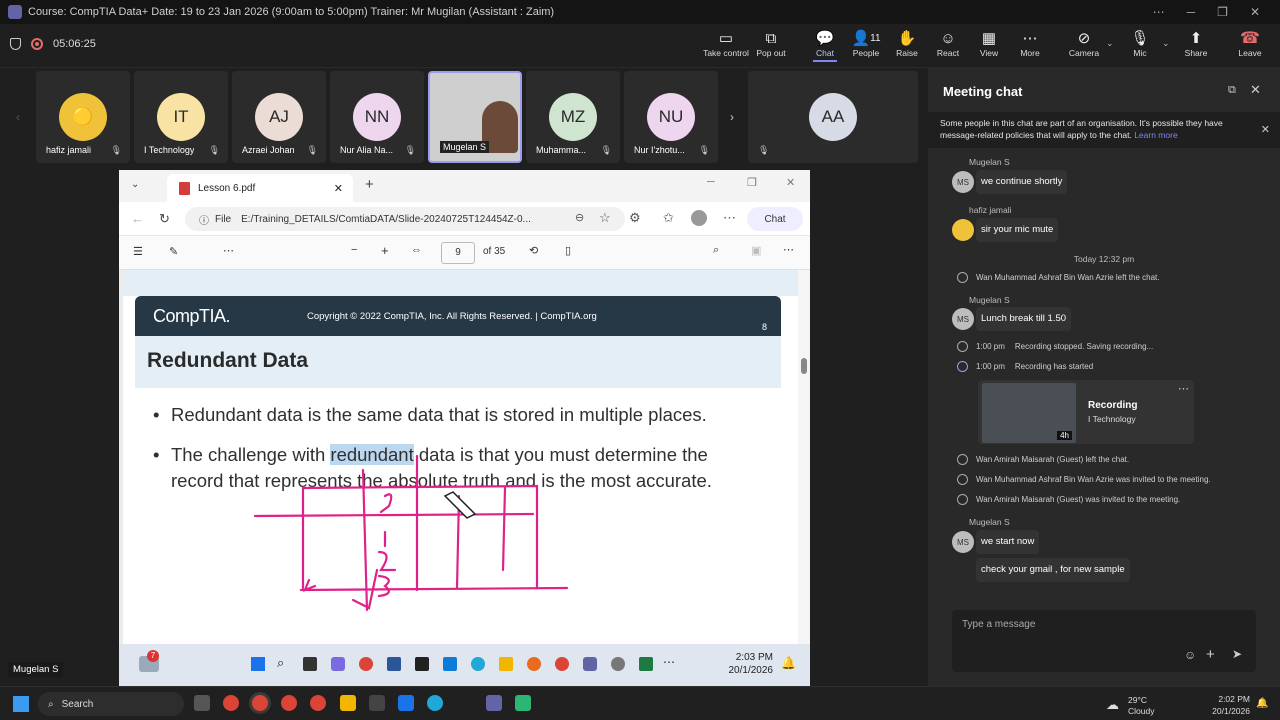  I want to click on favorite-star-icon: ☆, so click(605, 218).